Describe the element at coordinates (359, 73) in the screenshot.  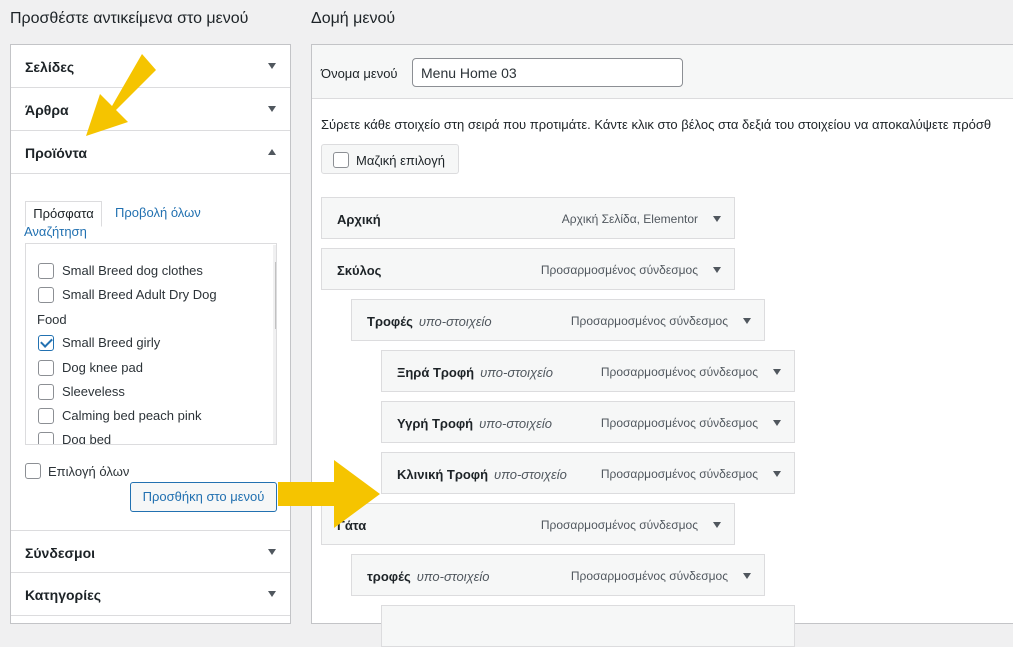
I see `menu-name-label: Όνομα μενού` at that location.